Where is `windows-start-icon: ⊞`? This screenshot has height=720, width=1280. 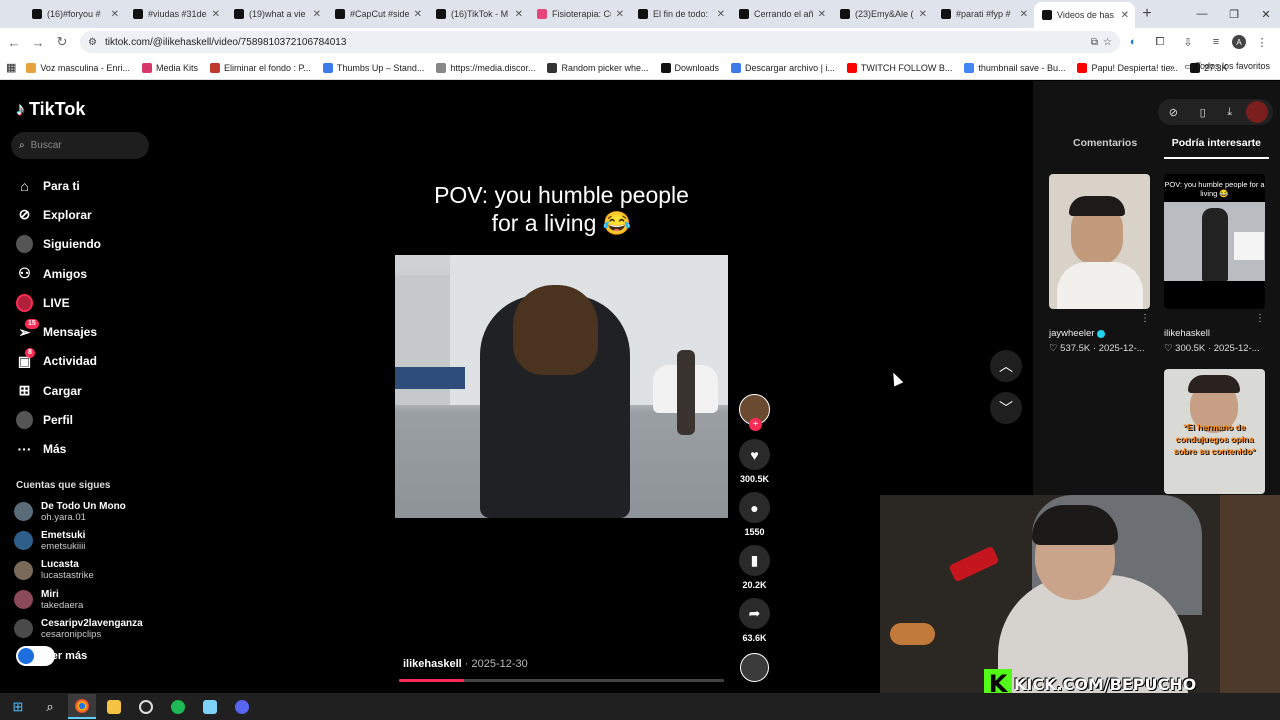 windows-start-icon: ⊞ is located at coordinates (18, 706).